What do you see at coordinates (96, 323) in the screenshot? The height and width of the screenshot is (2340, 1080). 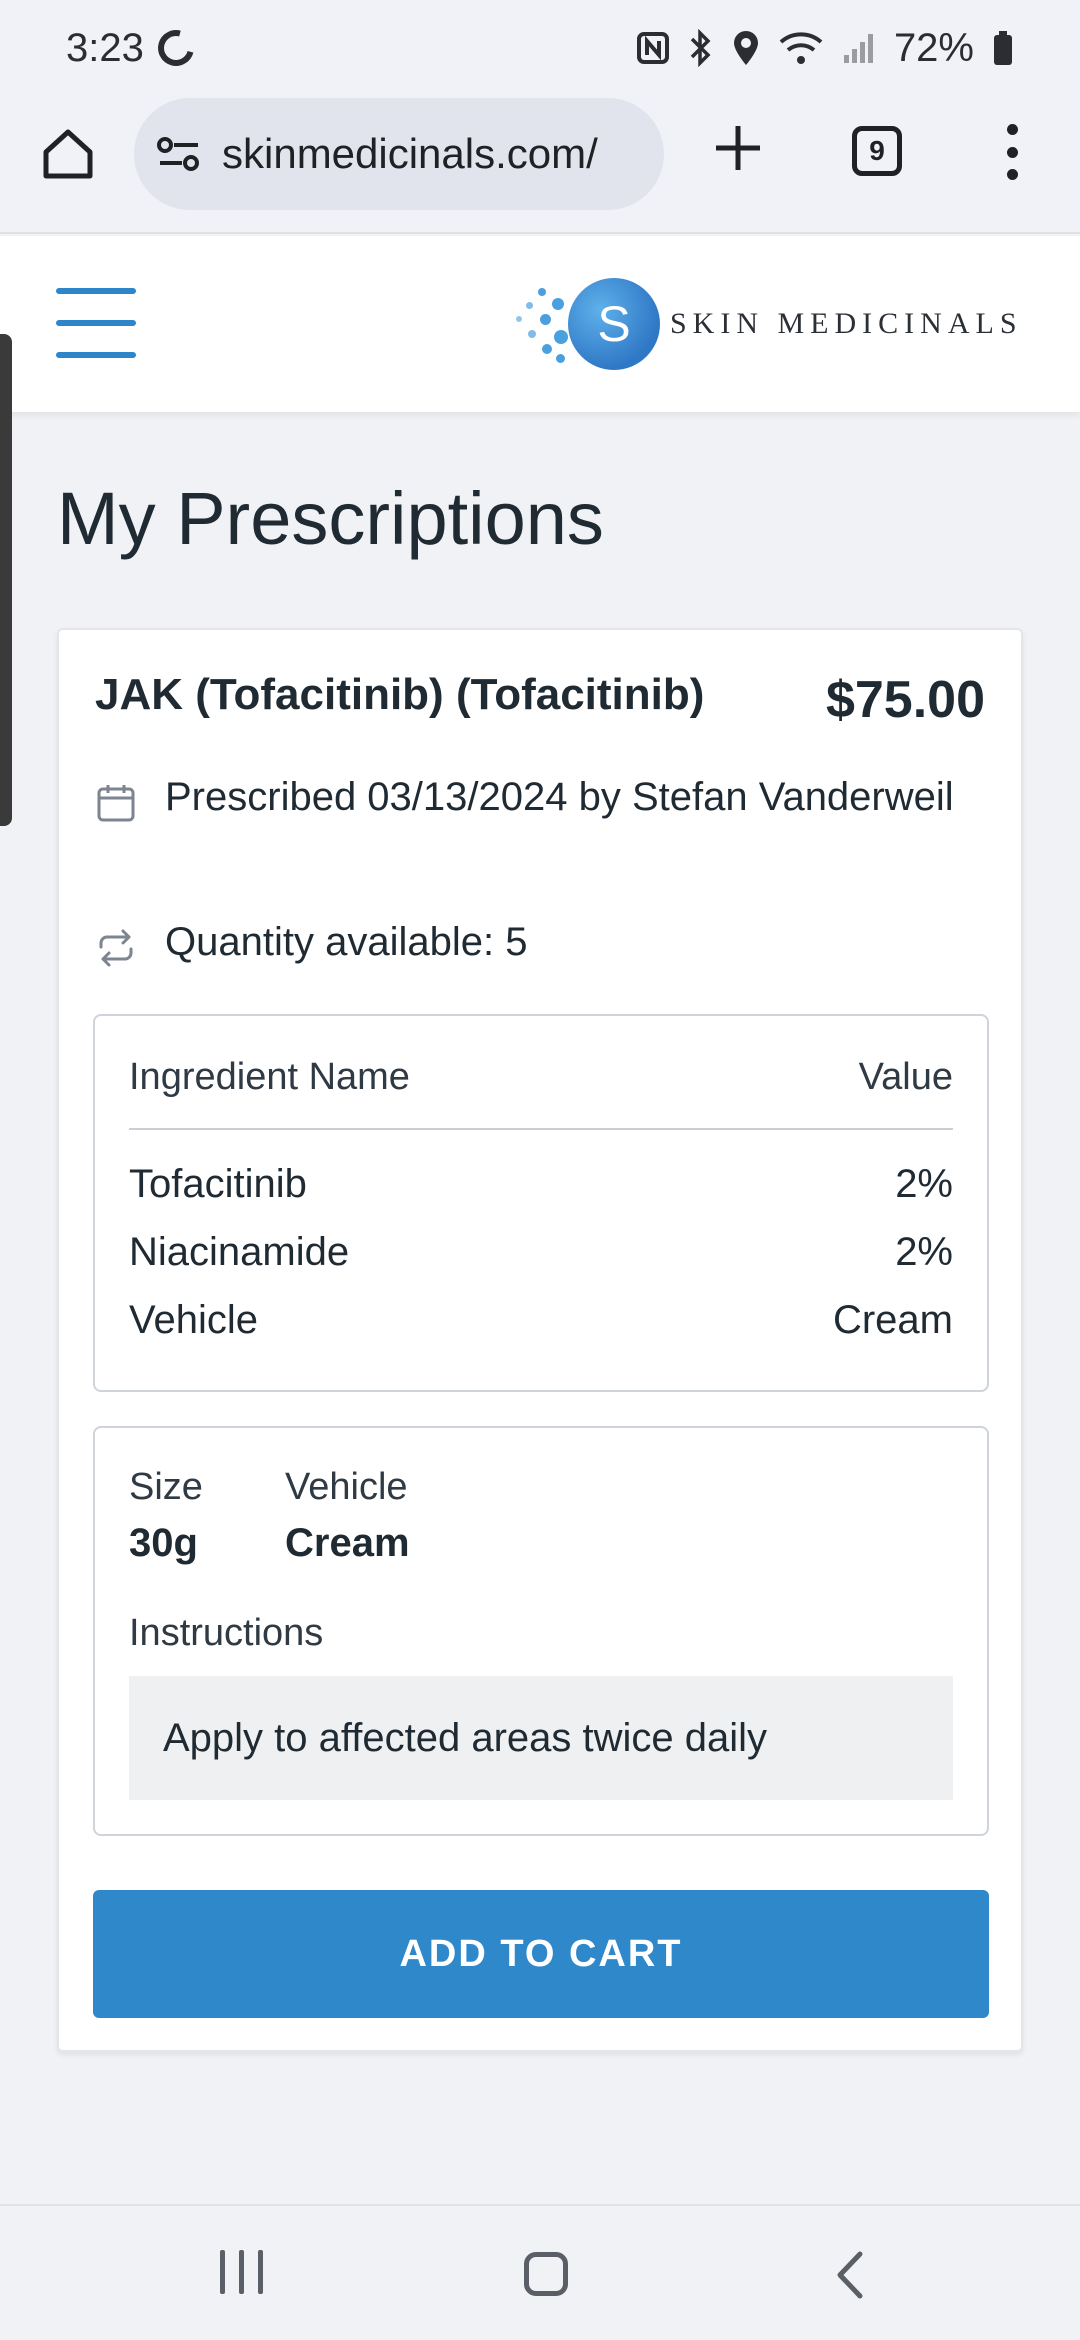 I see `hamburger-menu-icon` at bounding box center [96, 323].